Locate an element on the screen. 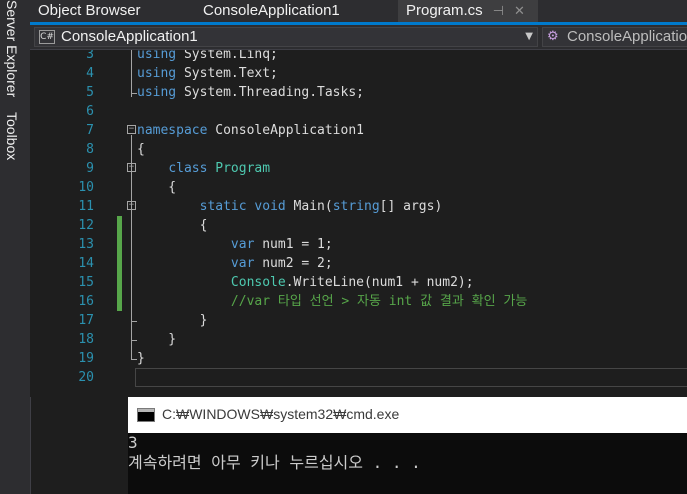 The image size is (687, 494). code-text: using System.Linq; is located at coordinates (207, 57).